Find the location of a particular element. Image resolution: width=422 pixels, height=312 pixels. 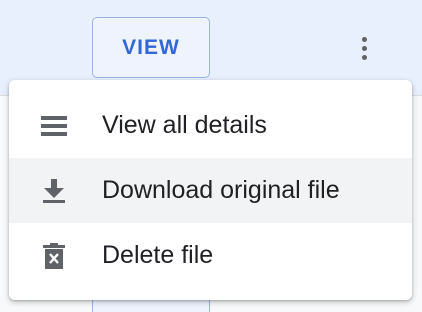

more-options-button is located at coordinates (364, 48).